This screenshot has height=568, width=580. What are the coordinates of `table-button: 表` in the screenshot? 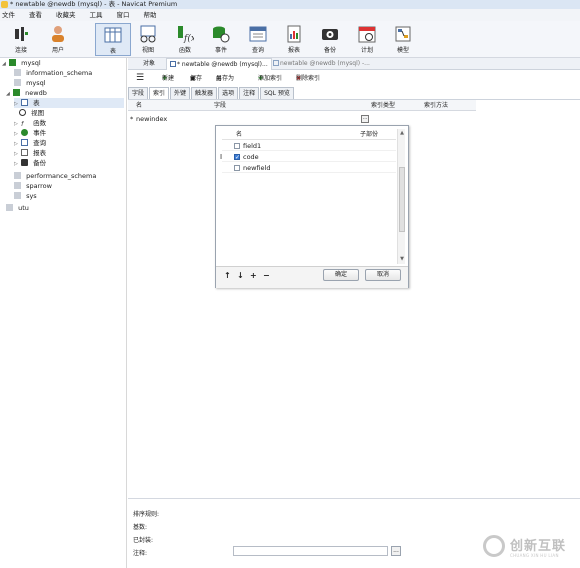 It's located at (113, 39).